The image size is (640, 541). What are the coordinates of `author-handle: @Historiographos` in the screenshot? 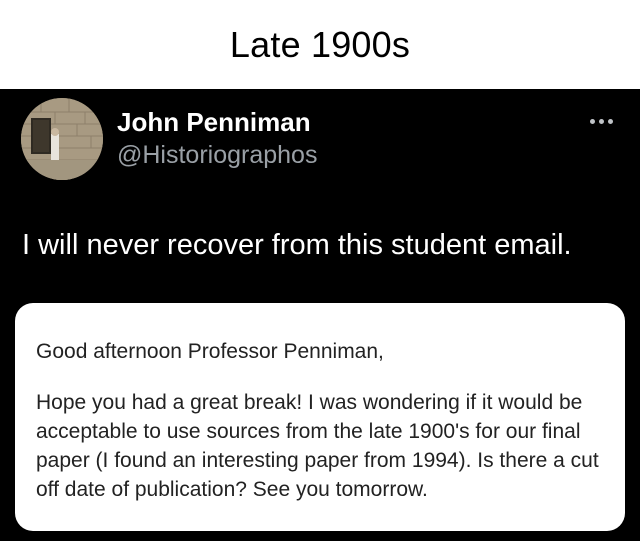 It's located at (217, 155).